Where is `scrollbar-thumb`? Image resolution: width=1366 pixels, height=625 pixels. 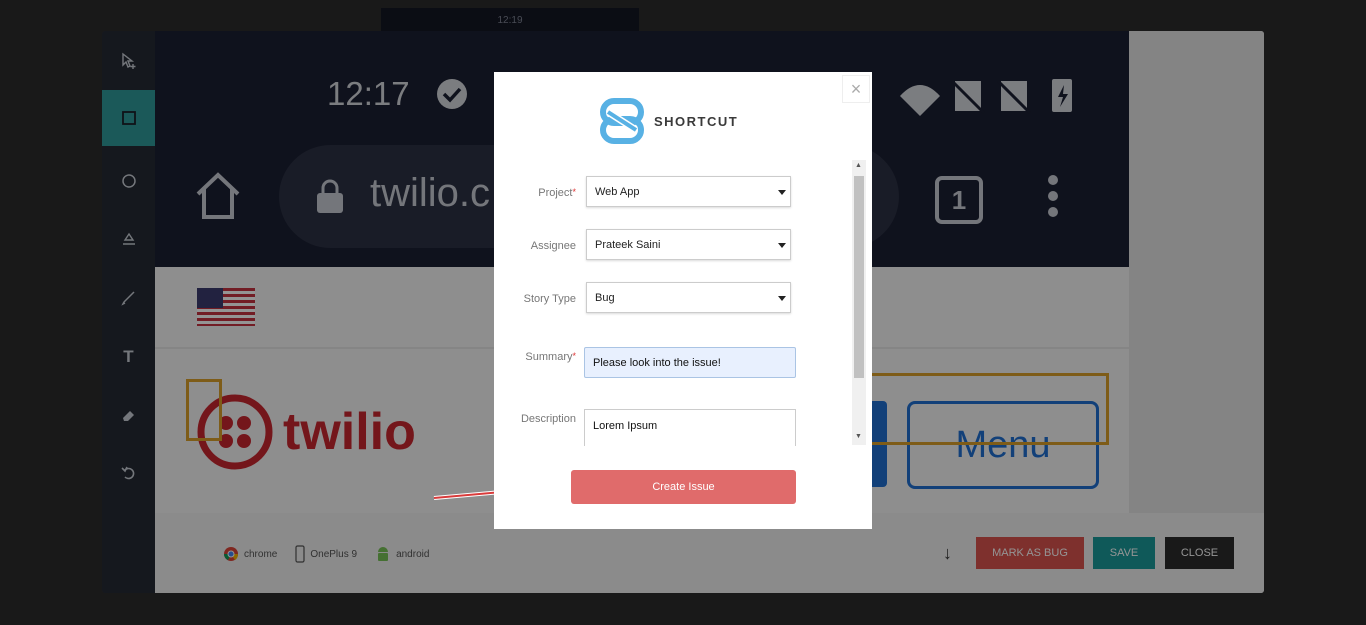 scrollbar-thumb is located at coordinates (859, 277).